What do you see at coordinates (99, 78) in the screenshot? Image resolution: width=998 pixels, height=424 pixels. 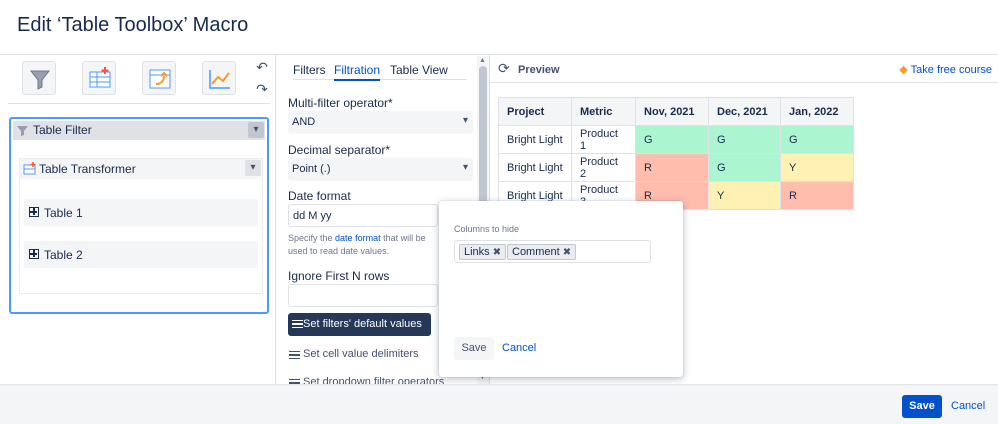 I see `table-transformer-icon` at bounding box center [99, 78].